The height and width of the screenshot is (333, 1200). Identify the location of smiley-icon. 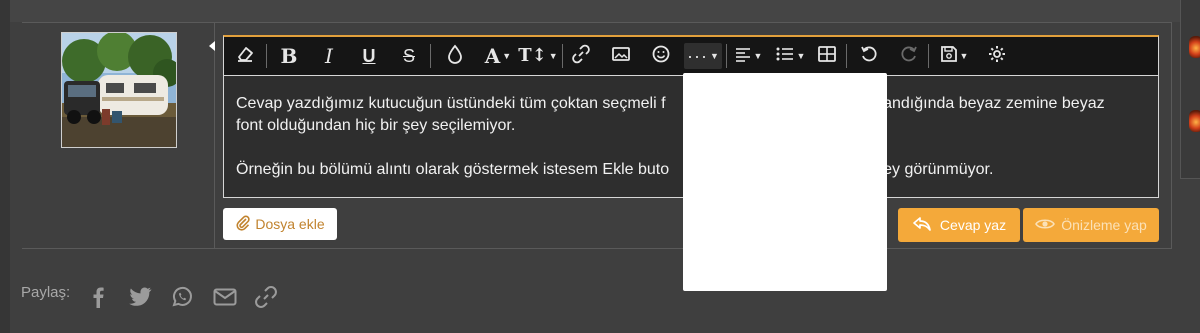
(661, 56).